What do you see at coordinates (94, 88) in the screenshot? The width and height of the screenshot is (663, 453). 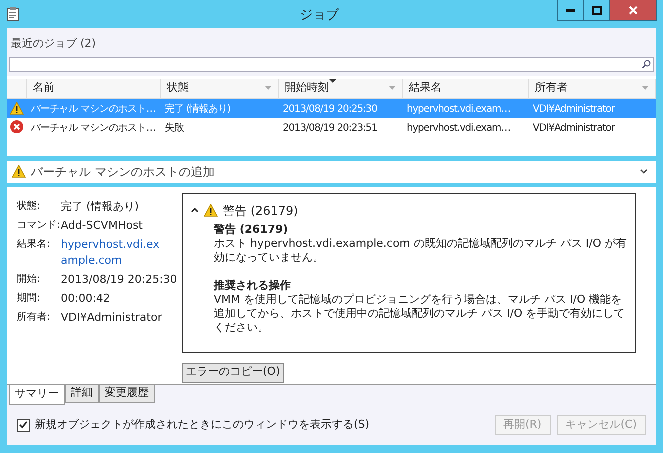 I see `column-header: 名前` at bounding box center [94, 88].